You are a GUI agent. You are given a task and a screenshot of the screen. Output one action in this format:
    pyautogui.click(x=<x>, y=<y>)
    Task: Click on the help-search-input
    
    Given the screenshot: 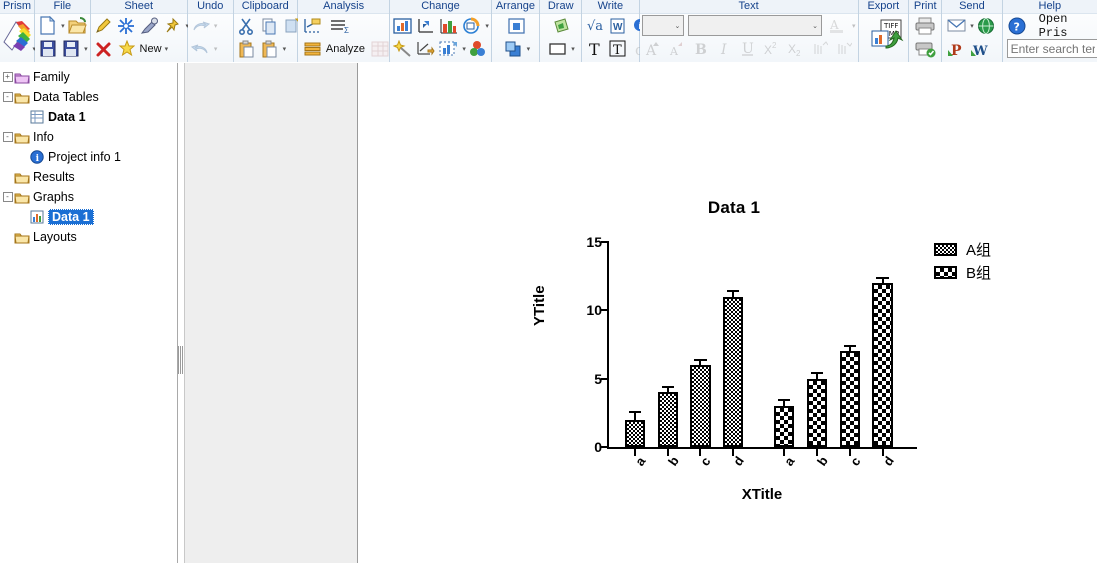 What is the action you would take?
    pyautogui.click(x=1051, y=48)
    